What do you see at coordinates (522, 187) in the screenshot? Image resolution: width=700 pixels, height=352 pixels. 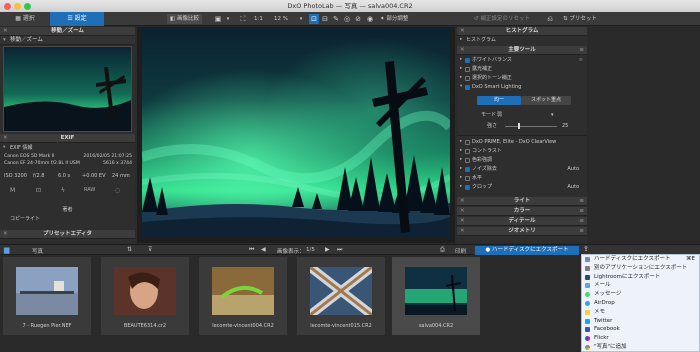 I see `tool-row: ▸ クロップ Auto` at bounding box center [522, 187].